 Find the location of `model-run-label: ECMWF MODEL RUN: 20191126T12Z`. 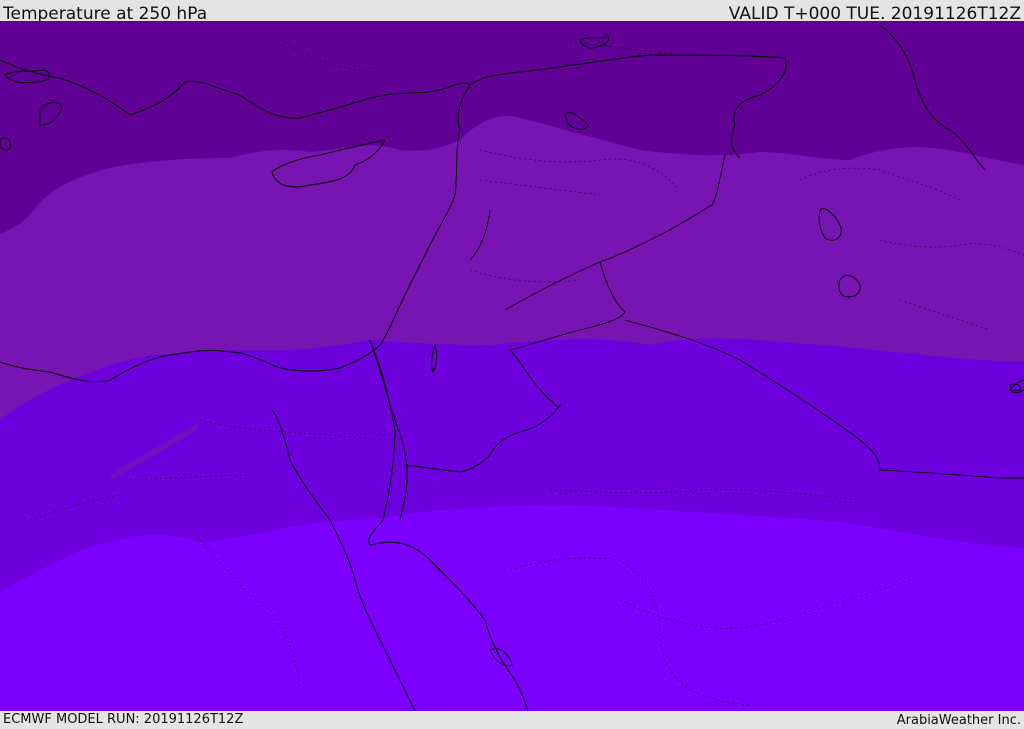

model-run-label: ECMWF MODEL RUN: 20191126T12Z is located at coordinates (123, 719).